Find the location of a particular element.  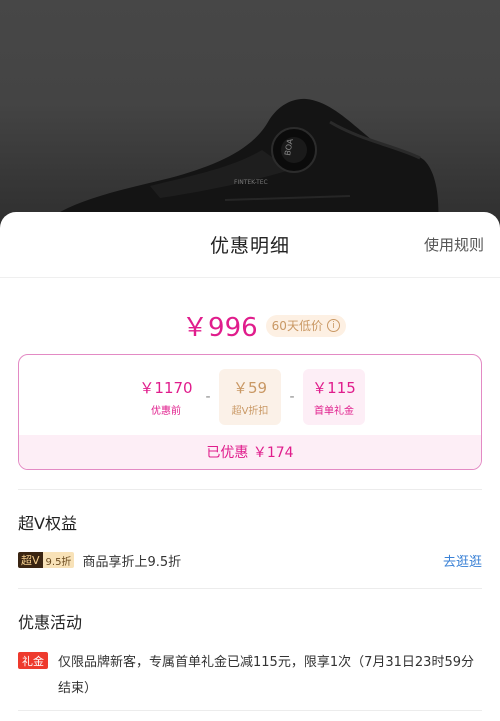

product-shoe-image: BOA FINTEK-TEC is located at coordinates (244, 164).